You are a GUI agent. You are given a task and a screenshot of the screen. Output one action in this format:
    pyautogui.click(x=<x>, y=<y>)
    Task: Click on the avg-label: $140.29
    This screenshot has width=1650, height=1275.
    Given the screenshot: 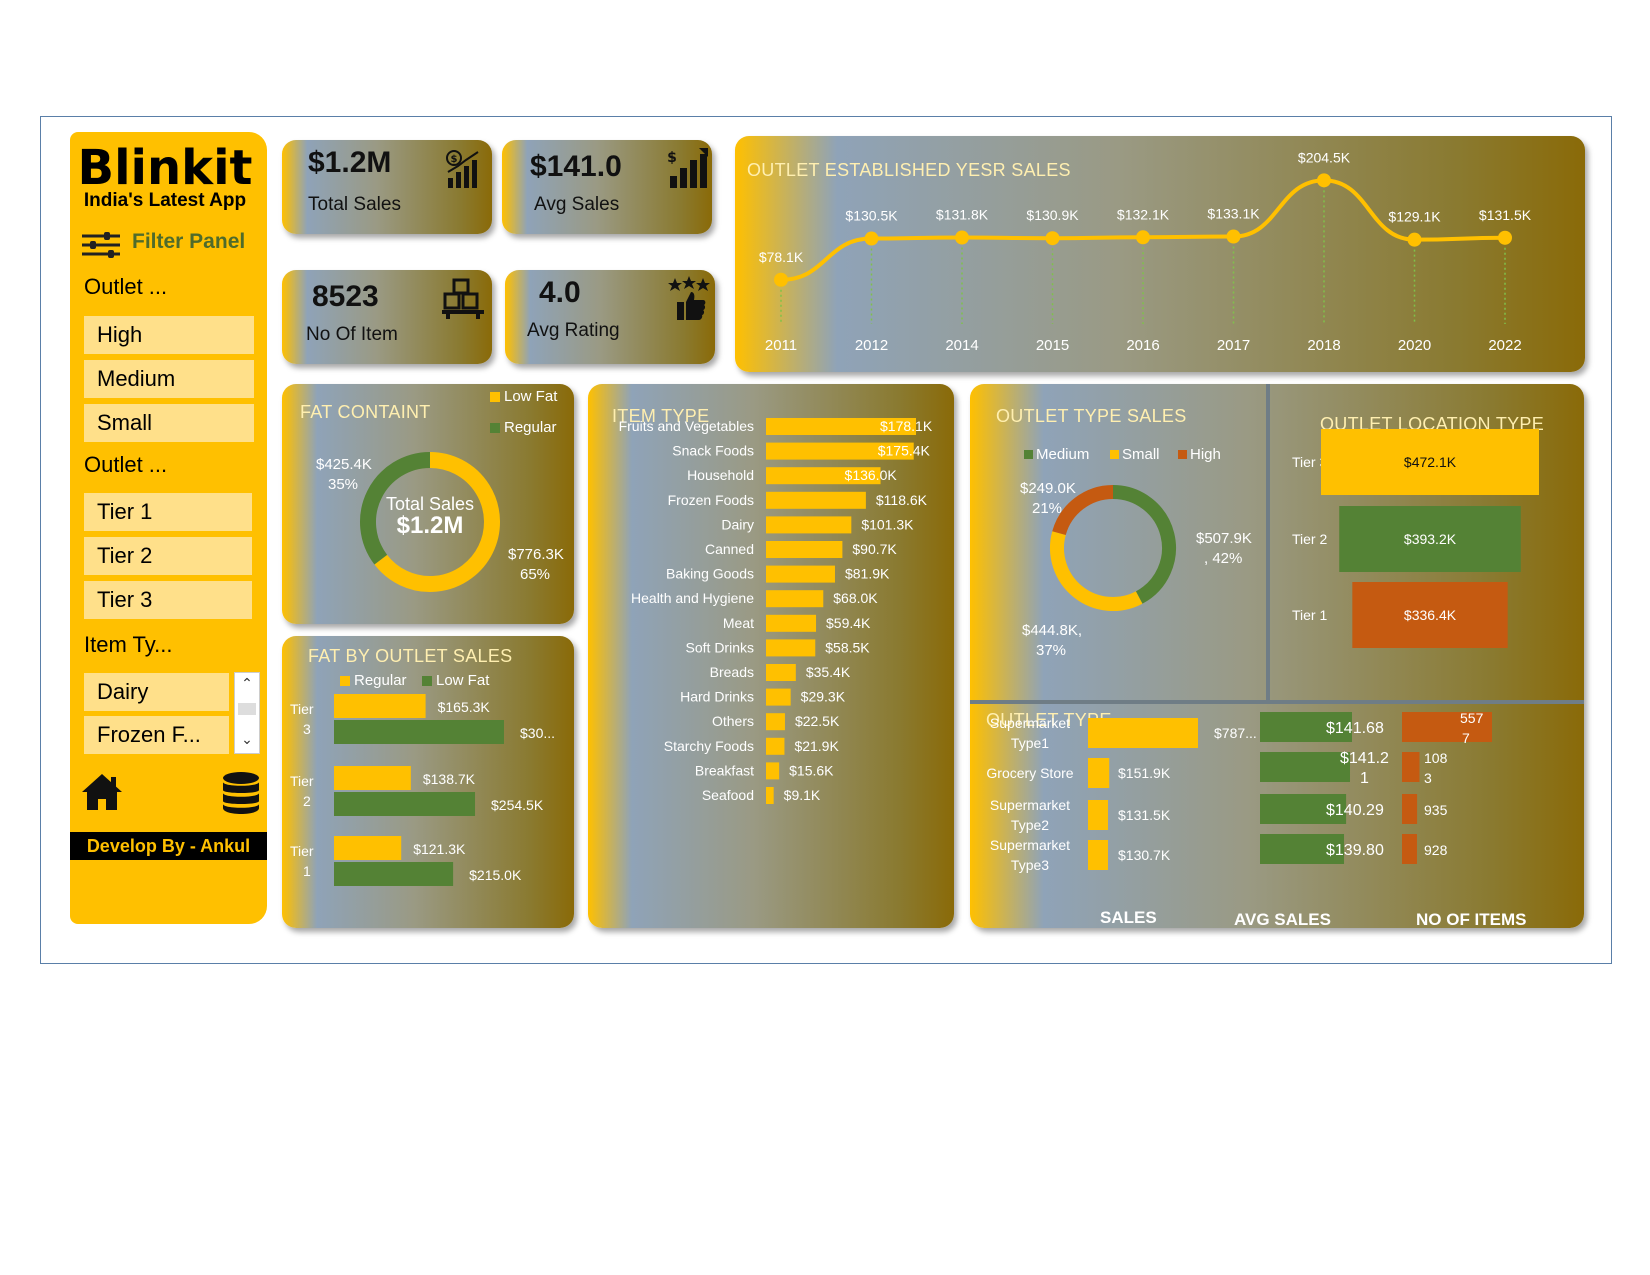 What is the action you would take?
    pyautogui.click(x=1355, y=810)
    